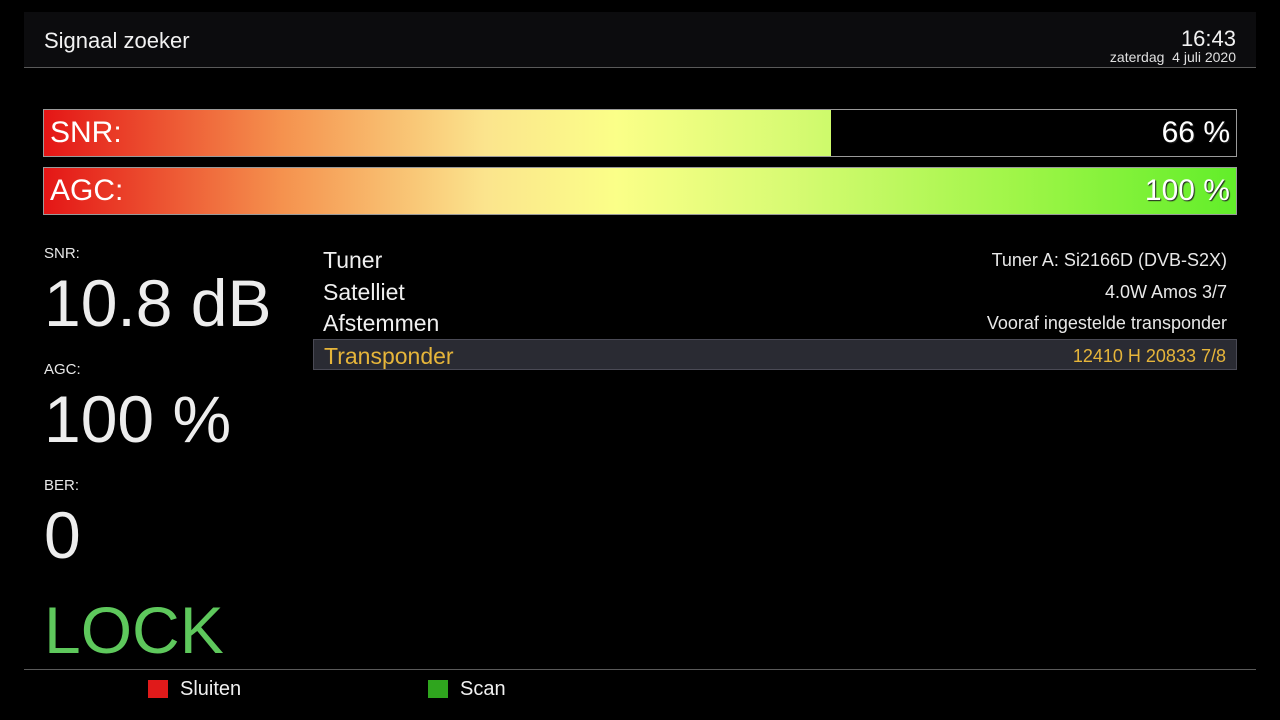  Describe the element at coordinates (438, 689) in the screenshot. I see `green-key-icon` at that location.